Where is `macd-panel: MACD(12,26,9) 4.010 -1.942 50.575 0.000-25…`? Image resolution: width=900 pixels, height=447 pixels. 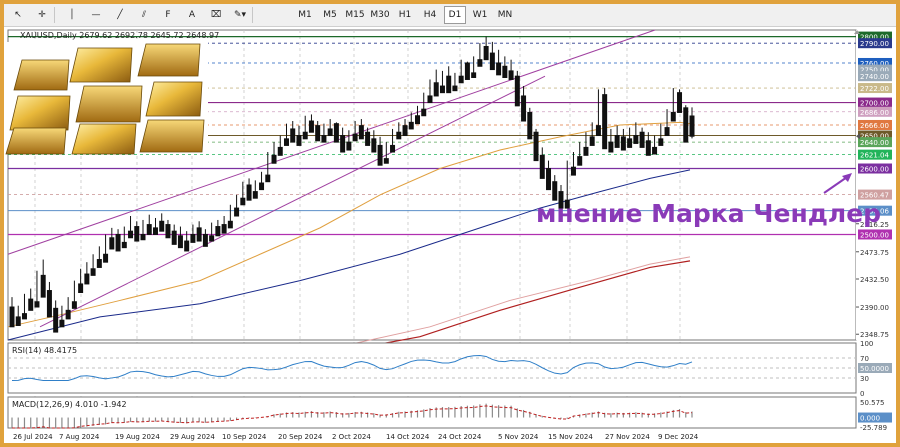 macd-panel: MACD(12,26,9) 4.010 -1.942 50.575 0.000-25… is located at coordinates (449, 414).